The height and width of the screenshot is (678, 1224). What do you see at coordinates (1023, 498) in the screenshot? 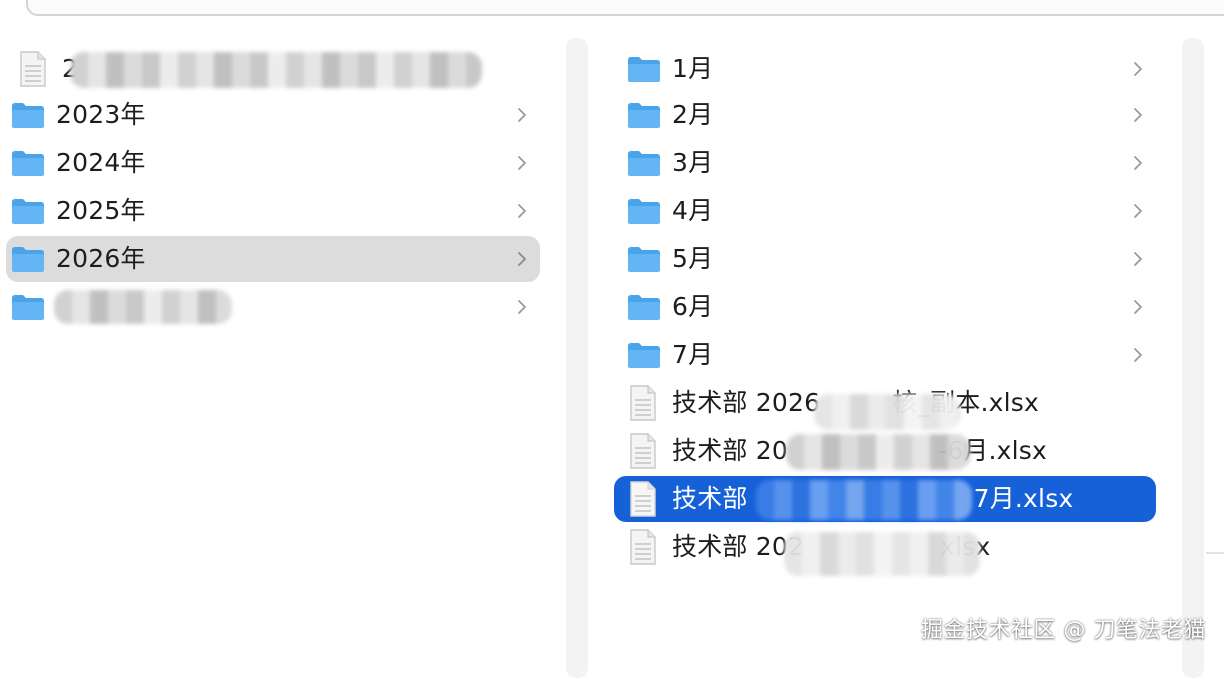
I see `file-label-end: 7月.xlsx` at bounding box center [1023, 498].